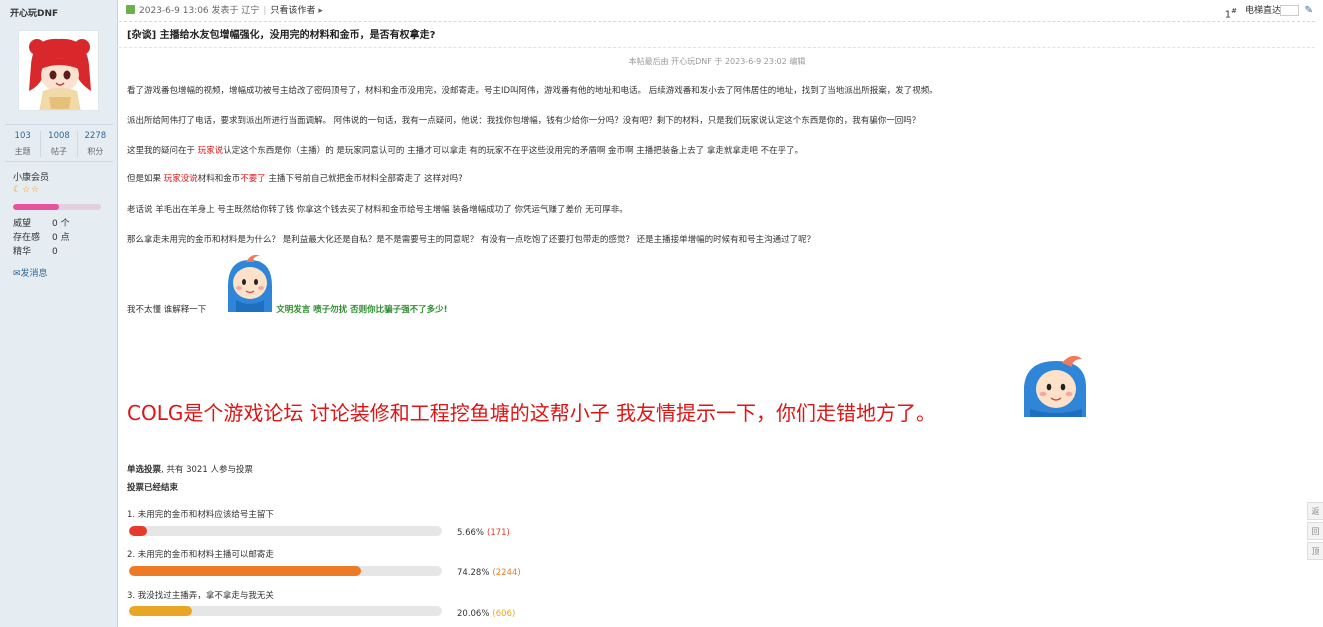 The width and height of the screenshot is (1323, 627). What do you see at coordinates (58, 151) in the screenshot?
I see `stat-label: 帖子` at bounding box center [58, 151].